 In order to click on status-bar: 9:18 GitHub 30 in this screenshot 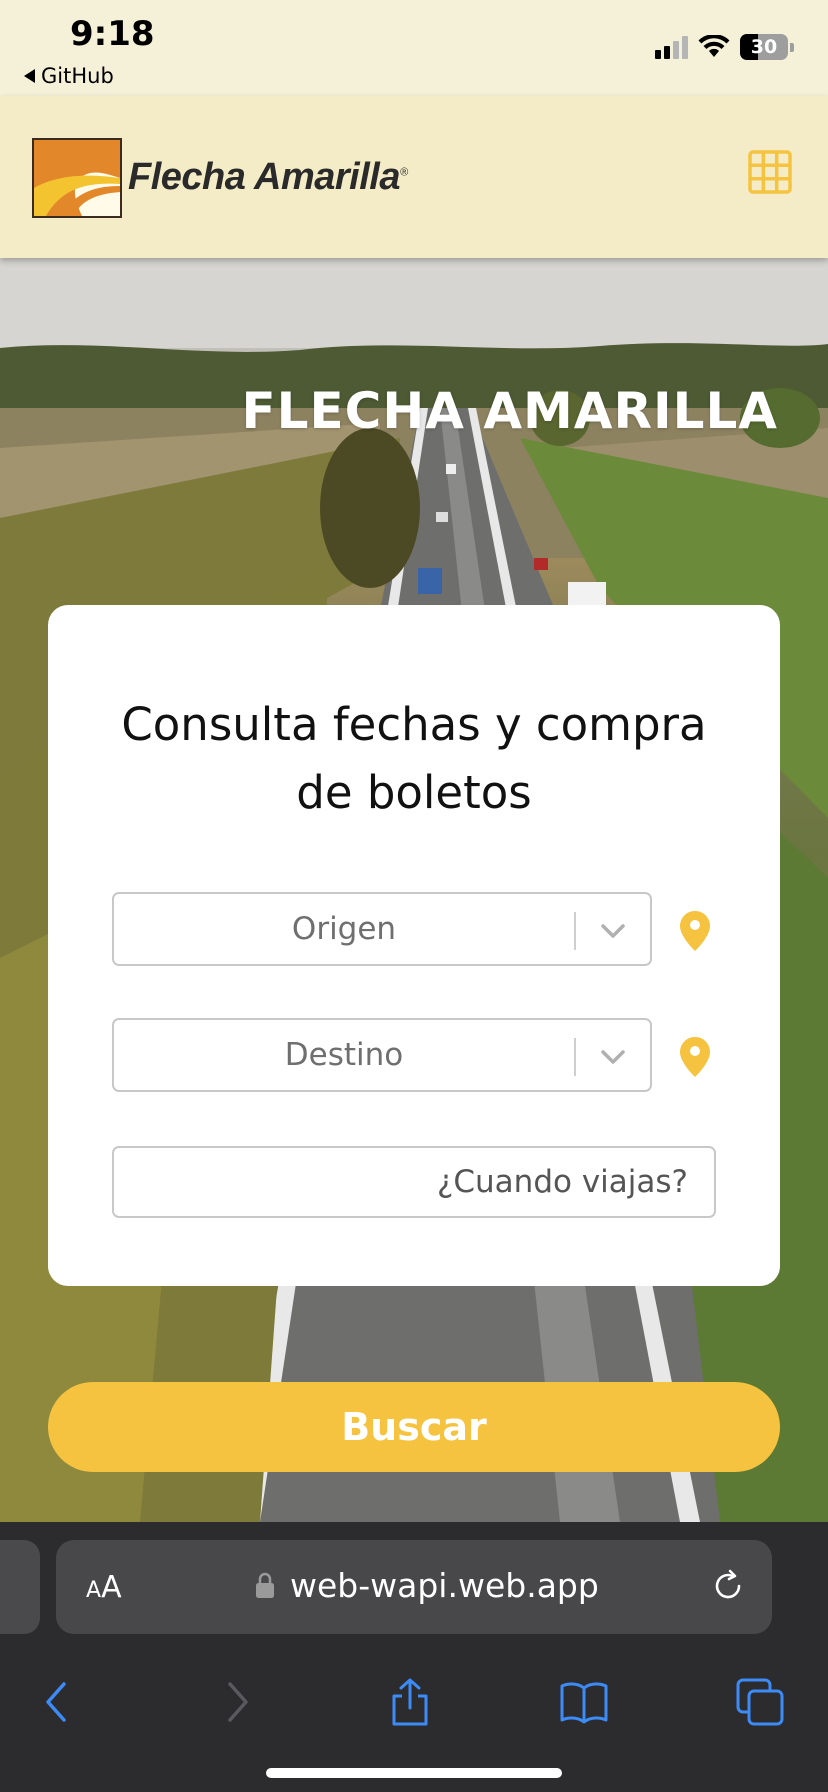, I will do `click(414, 48)`.